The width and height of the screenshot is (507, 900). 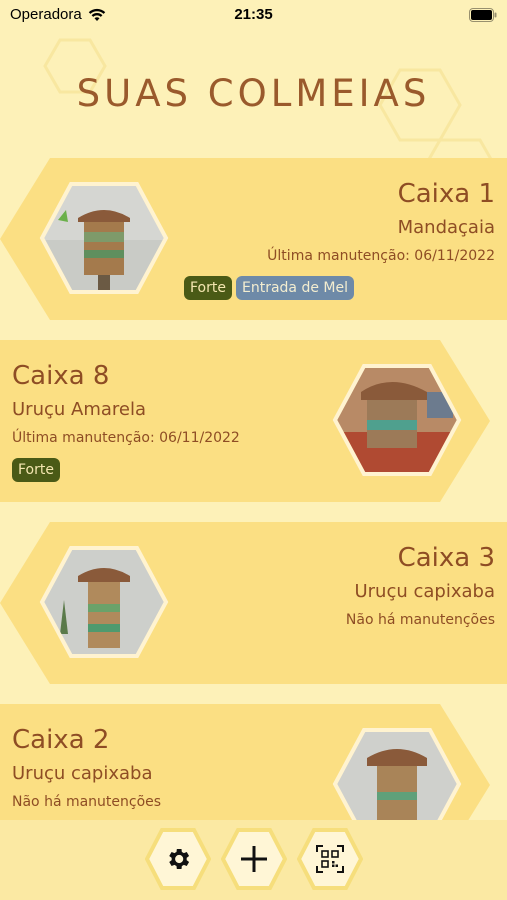 What do you see at coordinates (446, 194) in the screenshot?
I see `hive-name: Caixa 1` at bounding box center [446, 194].